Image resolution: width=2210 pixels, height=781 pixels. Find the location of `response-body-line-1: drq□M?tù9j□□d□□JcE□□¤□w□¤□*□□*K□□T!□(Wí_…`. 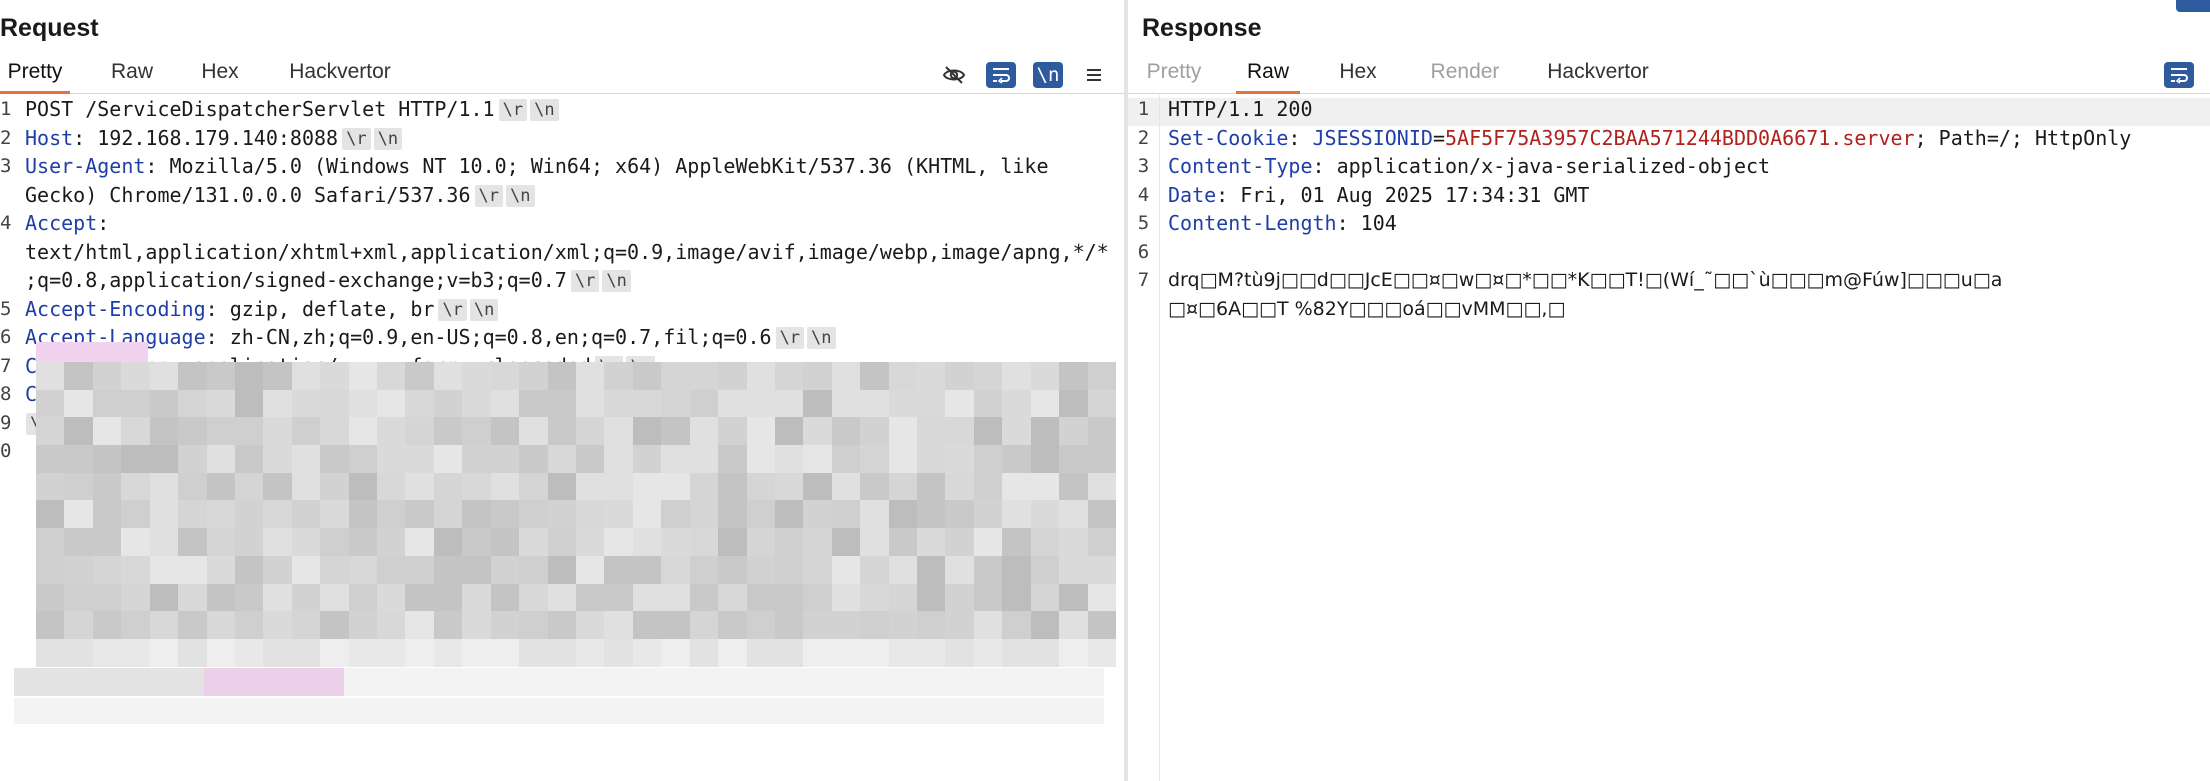

response-body-line-1: drq□M?tù9j□□d□□JcE□□¤□w□¤□*□□*K□□T!□(Wí_… is located at coordinates (1585, 280).